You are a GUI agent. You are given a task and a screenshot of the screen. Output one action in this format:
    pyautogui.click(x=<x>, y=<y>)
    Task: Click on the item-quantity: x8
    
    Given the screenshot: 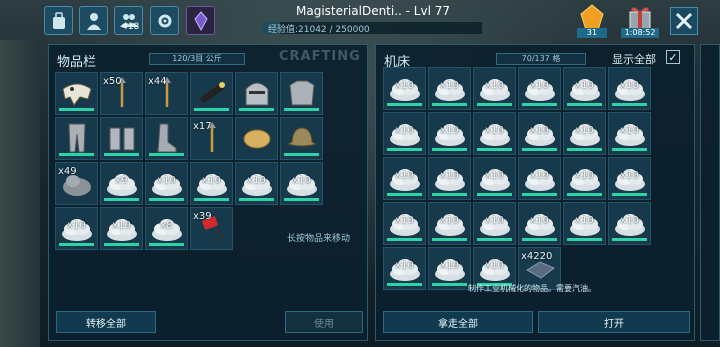 What is the action you would take?
    pyautogui.click(x=166, y=225)
    